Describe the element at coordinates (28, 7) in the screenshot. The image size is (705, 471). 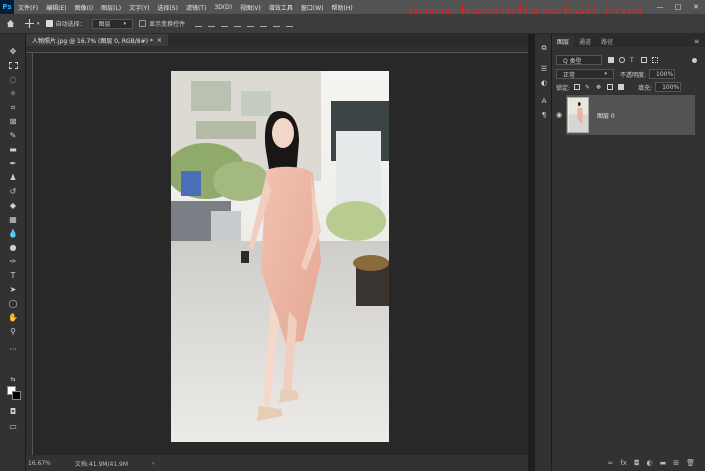
I see `menu-file: 文件(F)` at that location.